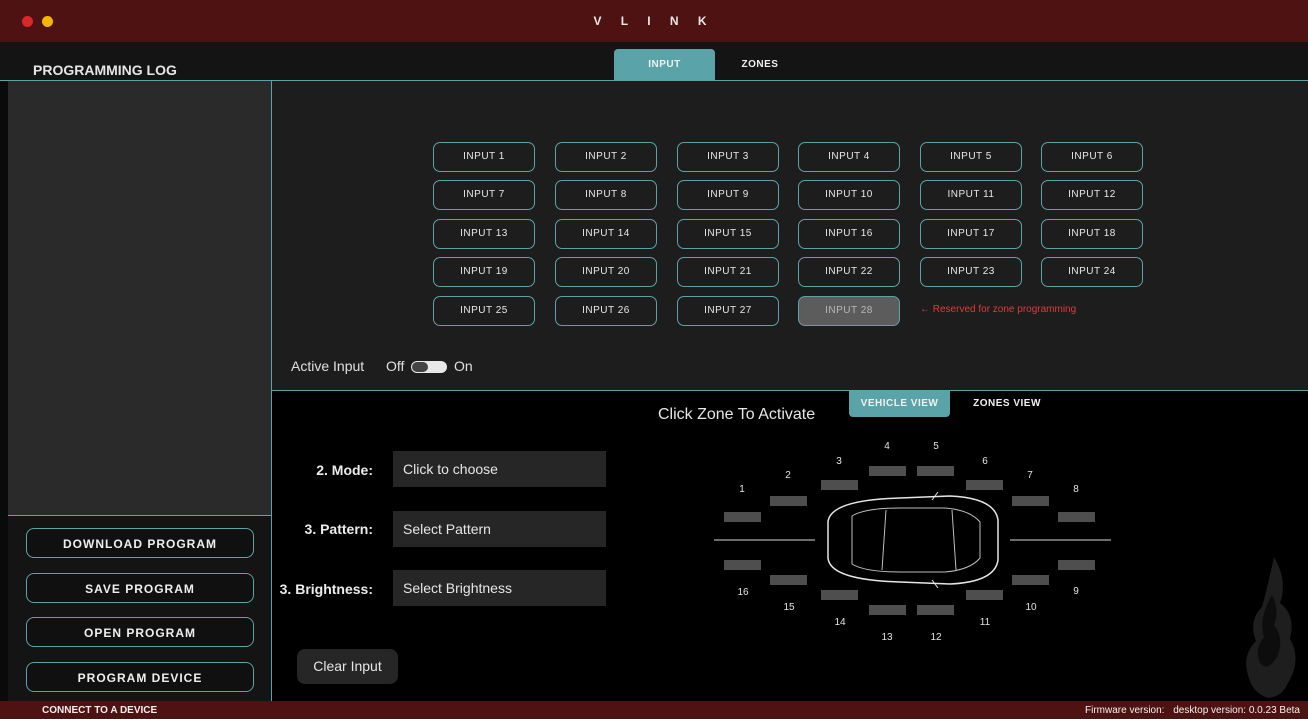 This screenshot has height=719, width=1308. I want to click on clear-input-button: Clear Input, so click(347, 666).